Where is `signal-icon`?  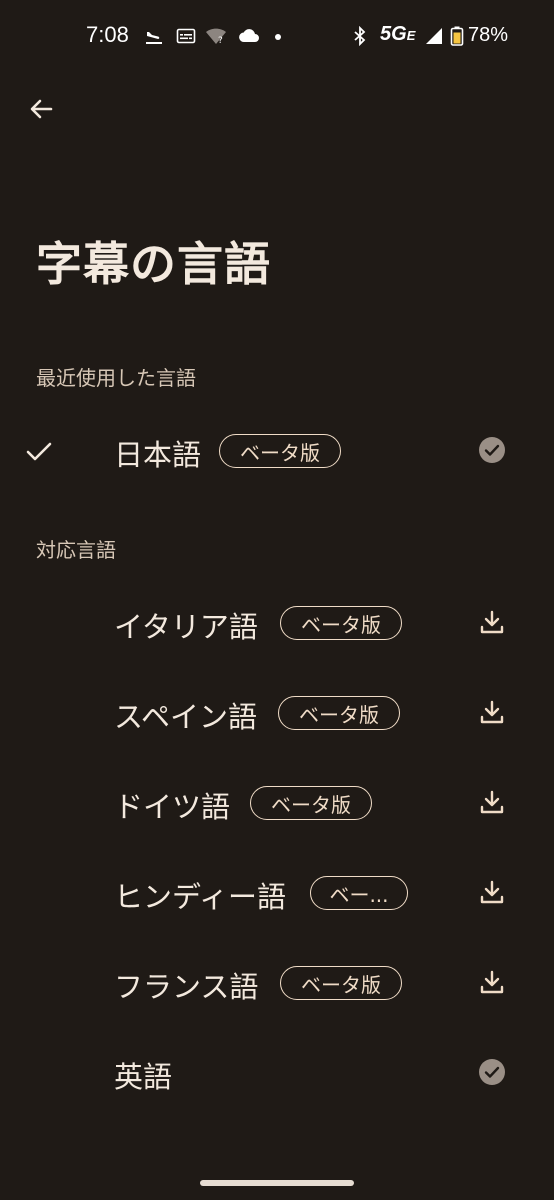 signal-icon is located at coordinates (434, 36).